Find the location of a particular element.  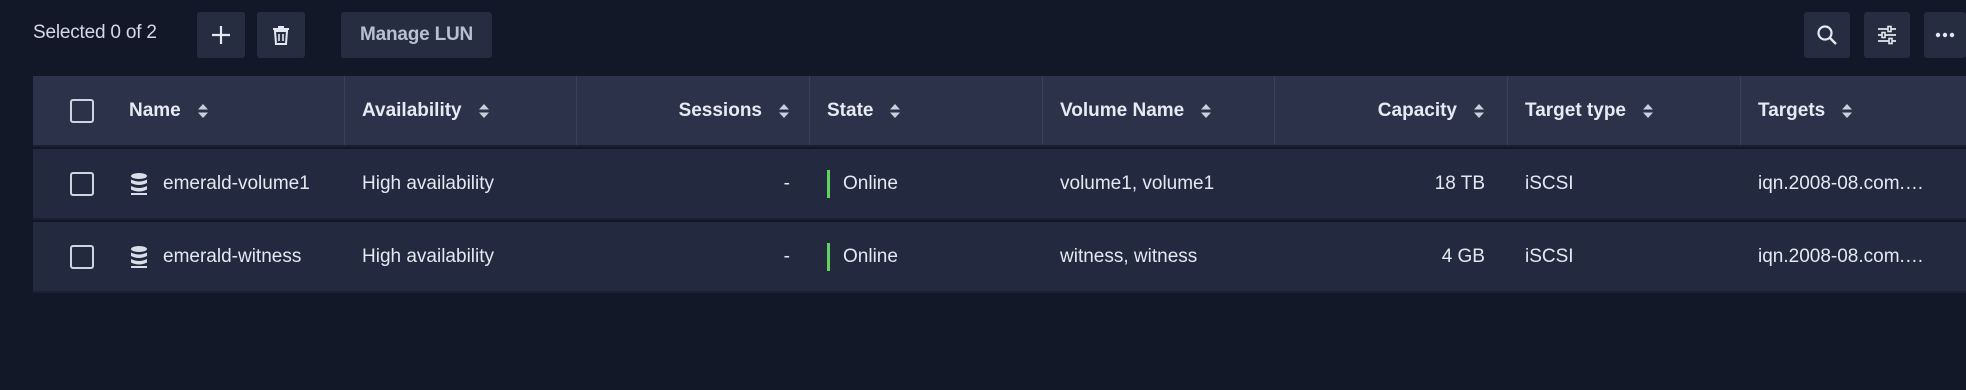

more-options-button is located at coordinates (1945, 35).